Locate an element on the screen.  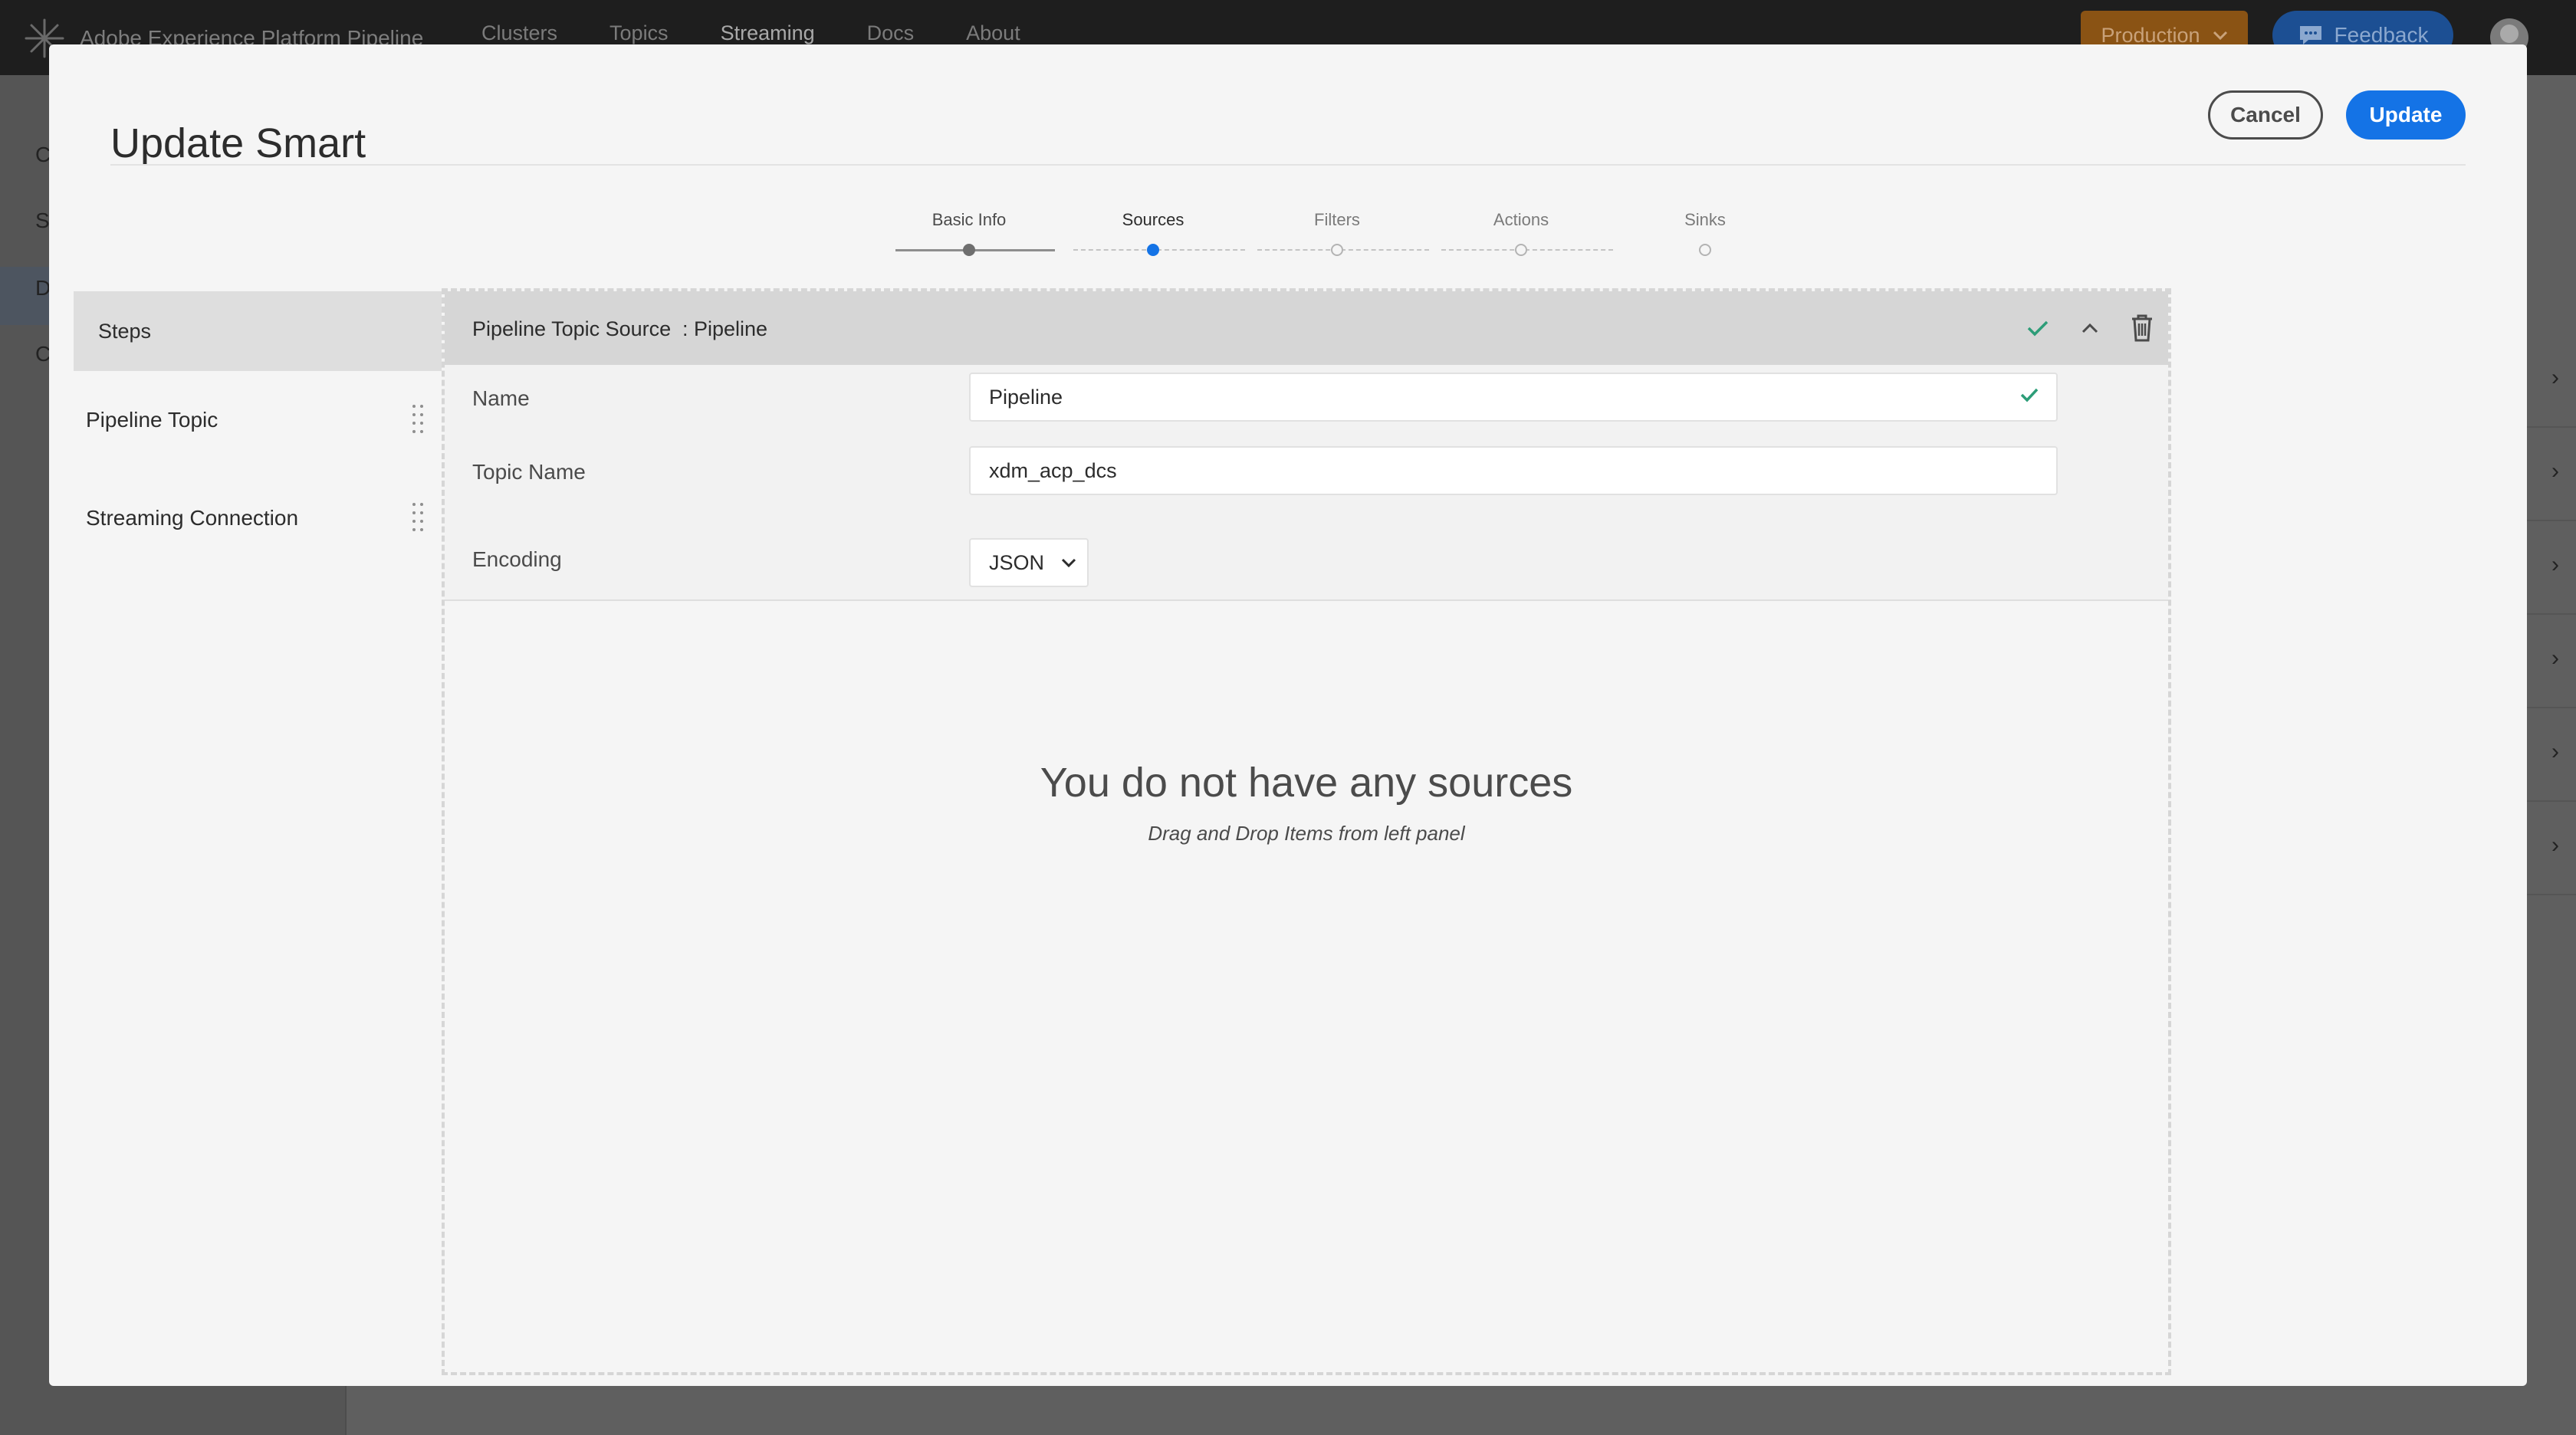
encoding-value: JSON is located at coordinates (1017, 562).